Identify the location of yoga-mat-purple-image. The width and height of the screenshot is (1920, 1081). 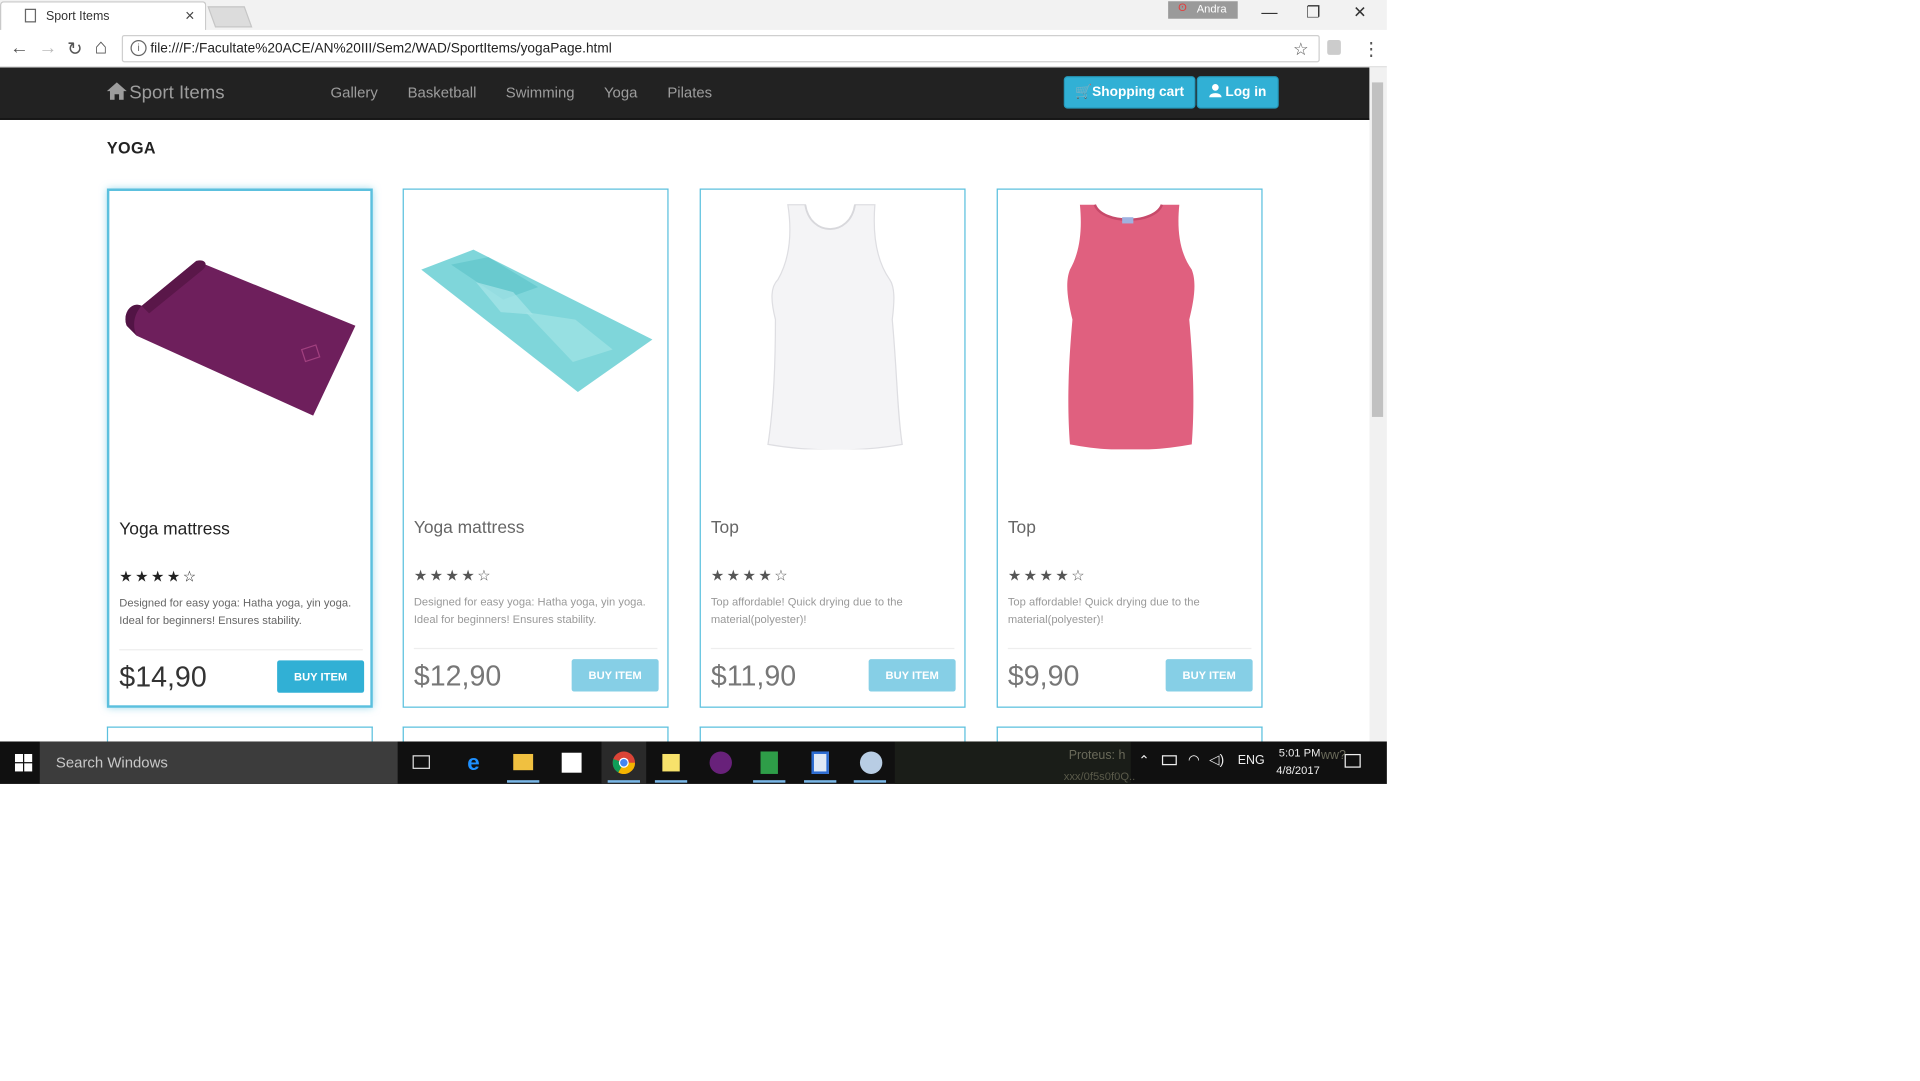
(240, 338).